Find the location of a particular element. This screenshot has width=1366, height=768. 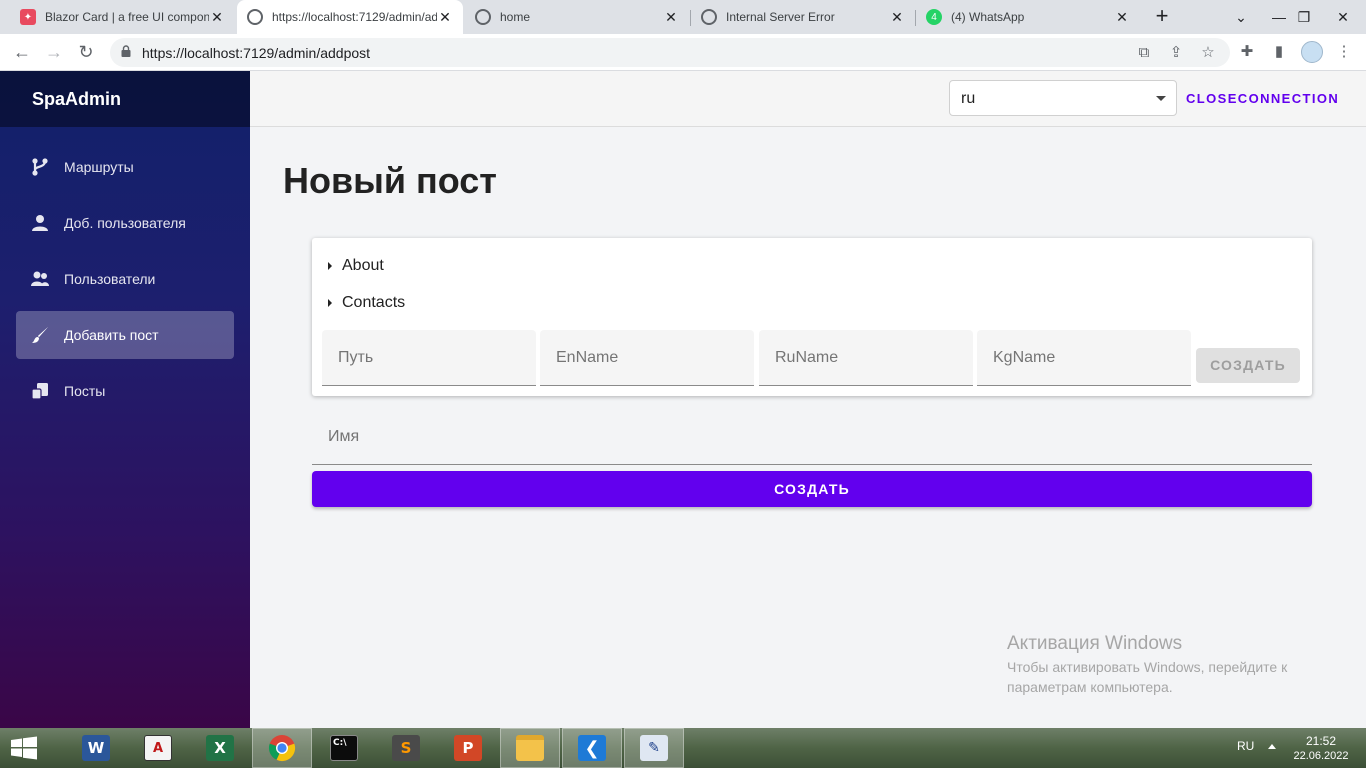

tab-whatsapp: 4 (4) WhatsApp ✕ is located at coordinates (1028, 17).